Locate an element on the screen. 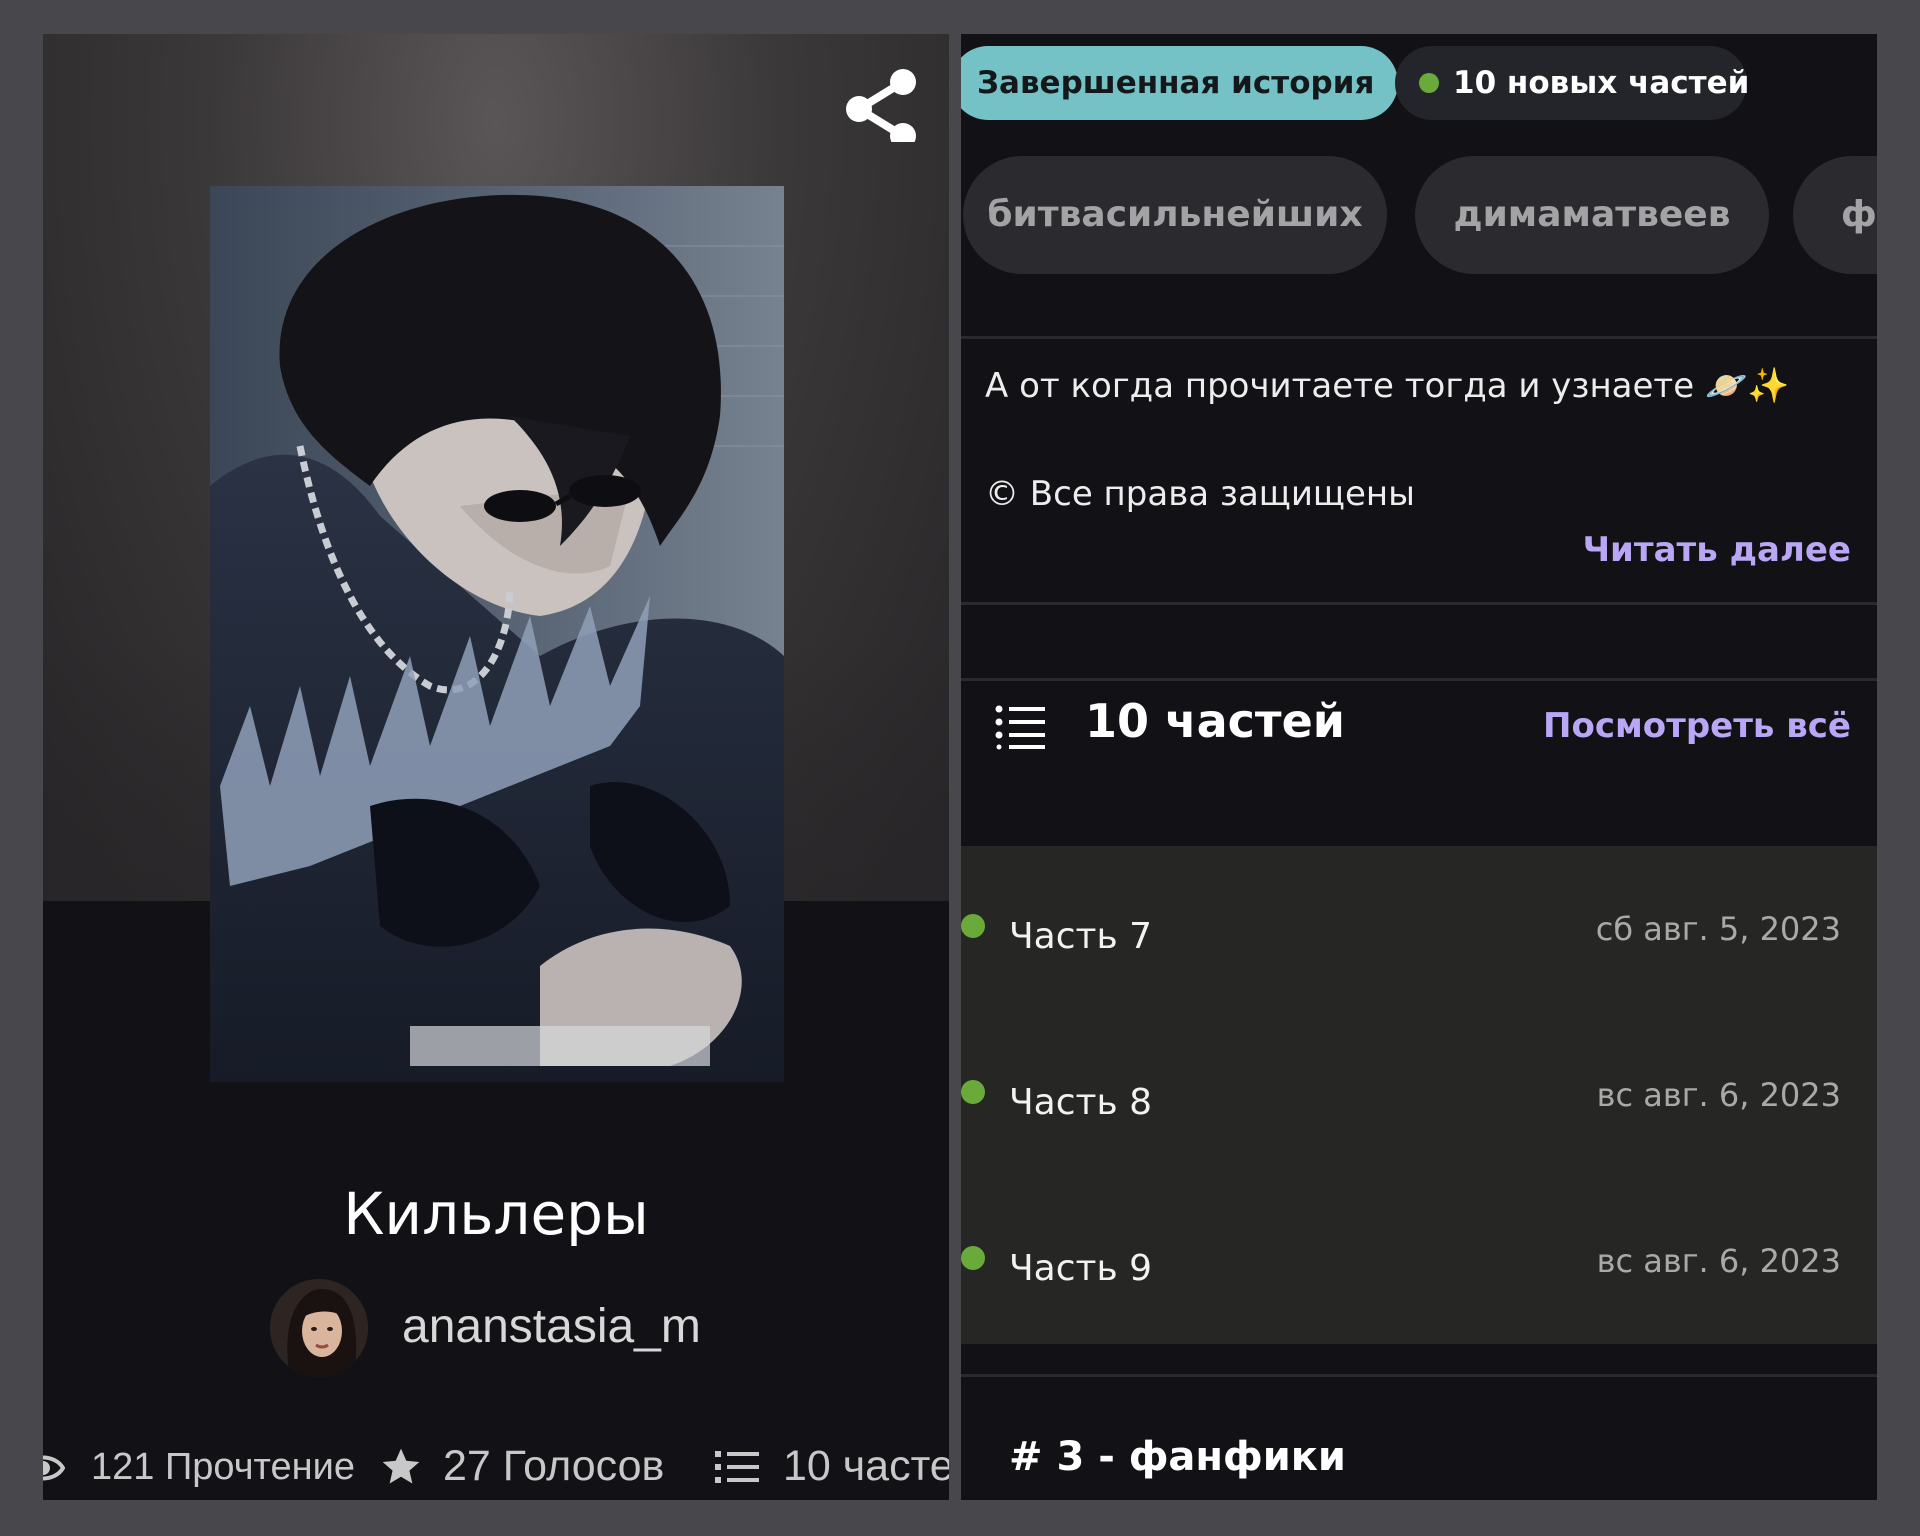 The height and width of the screenshot is (1536, 1920). ranking-label: # 3 - фанфики is located at coordinates (1177, 1457).